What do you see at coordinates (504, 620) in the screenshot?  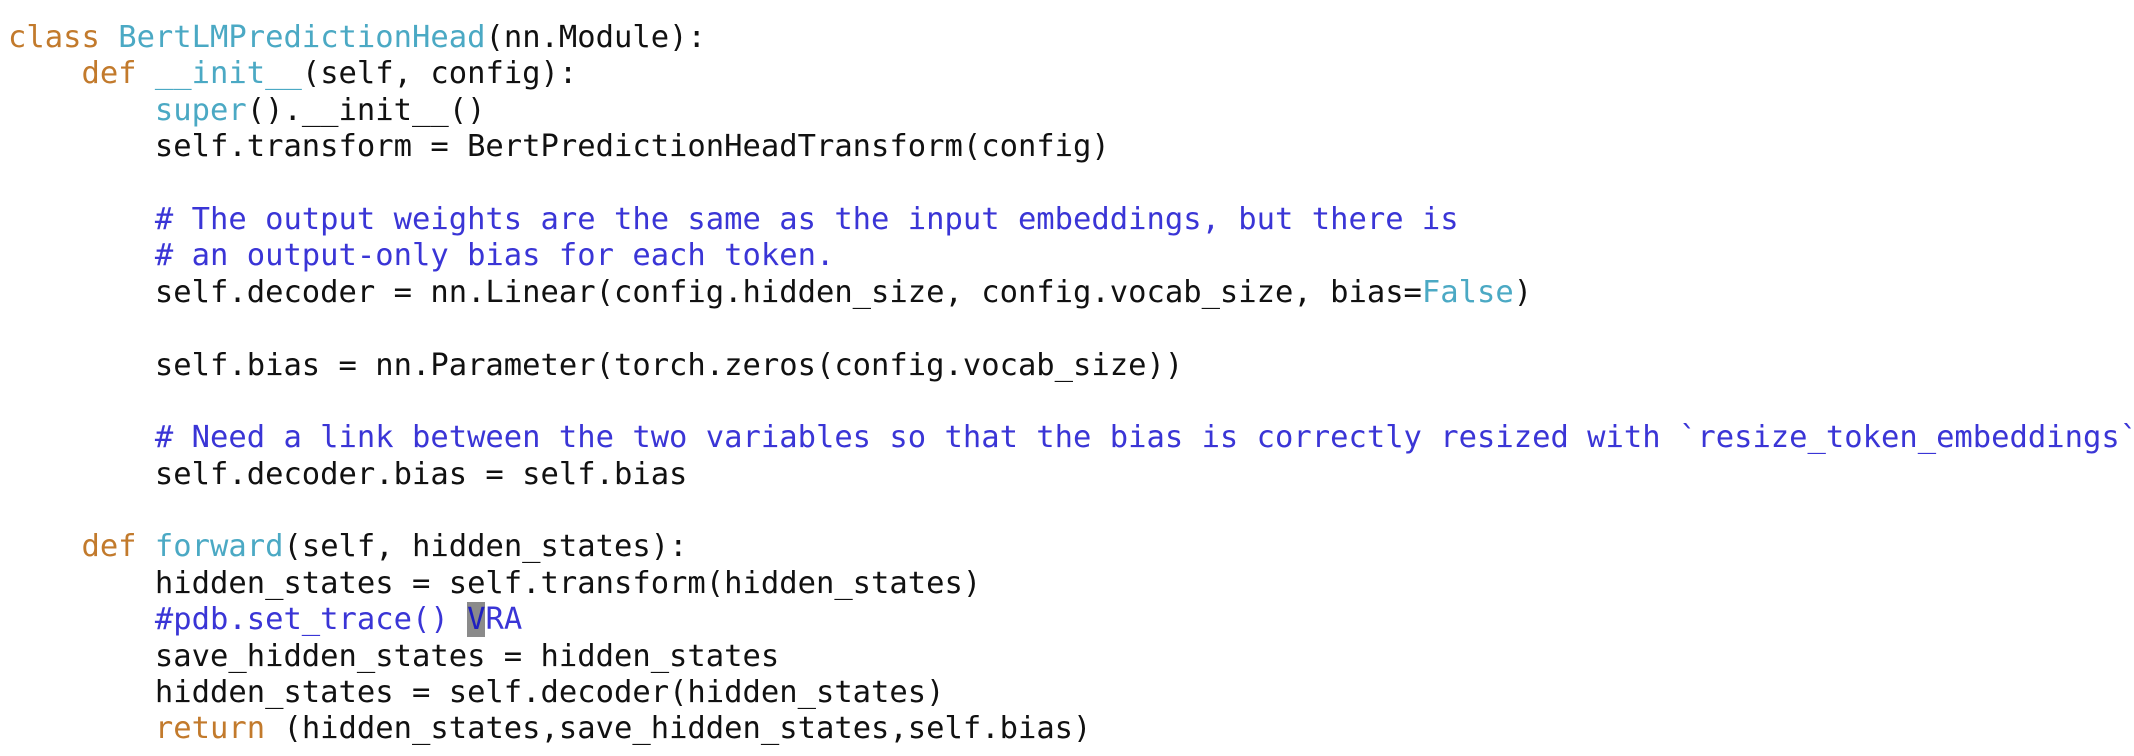 I see `comment-token: RA` at bounding box center [504, 620].